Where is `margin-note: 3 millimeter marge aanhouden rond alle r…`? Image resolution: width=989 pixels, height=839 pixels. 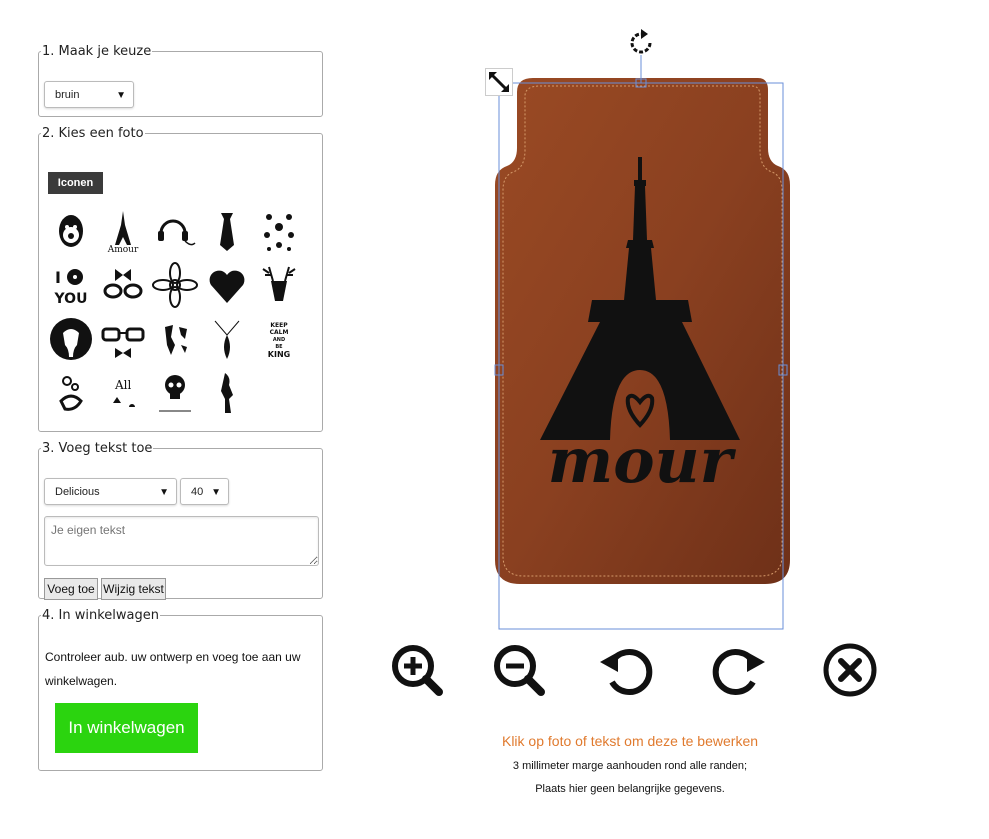 margin-note: 3 millimeter marge aanhouden rond alle r… is located at coordinates (630, 766).